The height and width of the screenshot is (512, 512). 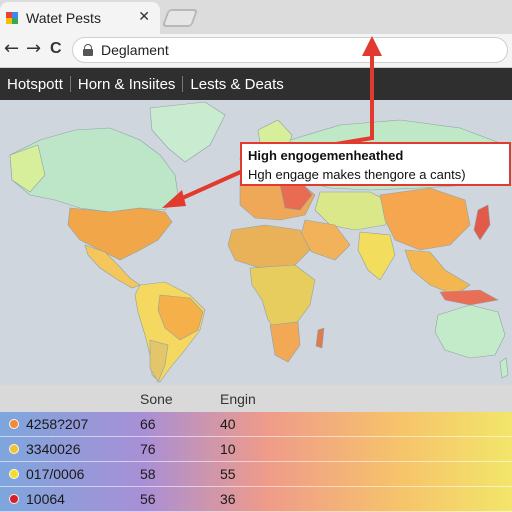 What do you see at coordinates (55, 474) in the screenshot?
I see `row-id: 017/0006` at bounding box center [55, 474].